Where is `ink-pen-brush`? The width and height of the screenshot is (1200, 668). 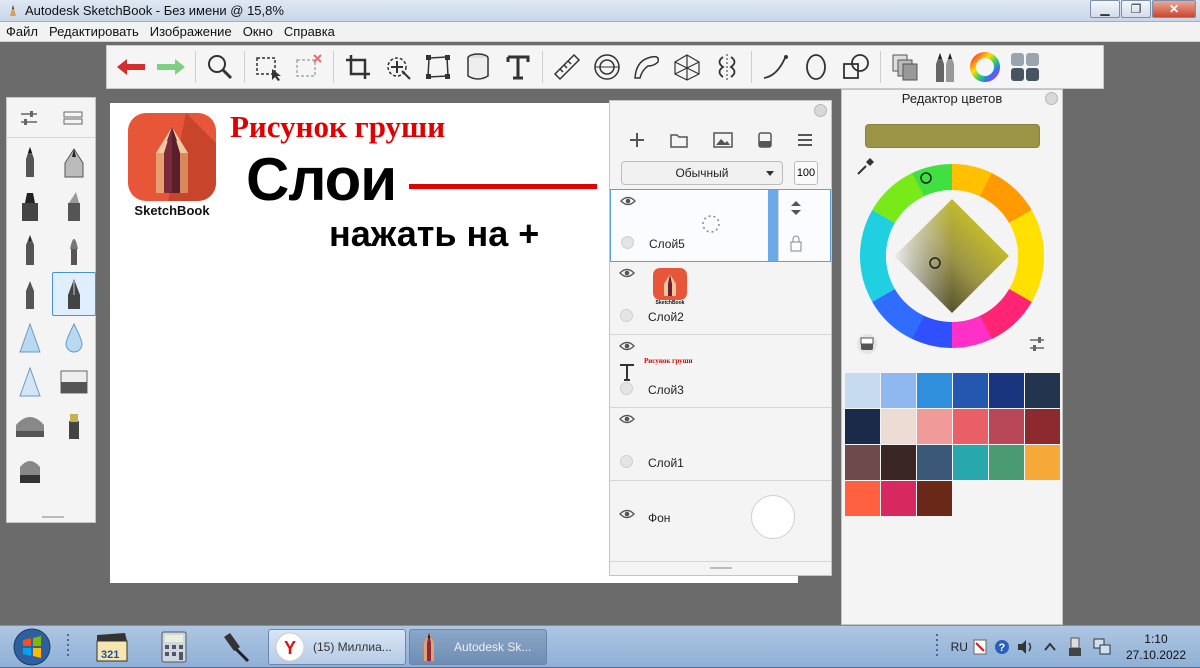 ink-pen-brush is located at coordinates (30, 250).